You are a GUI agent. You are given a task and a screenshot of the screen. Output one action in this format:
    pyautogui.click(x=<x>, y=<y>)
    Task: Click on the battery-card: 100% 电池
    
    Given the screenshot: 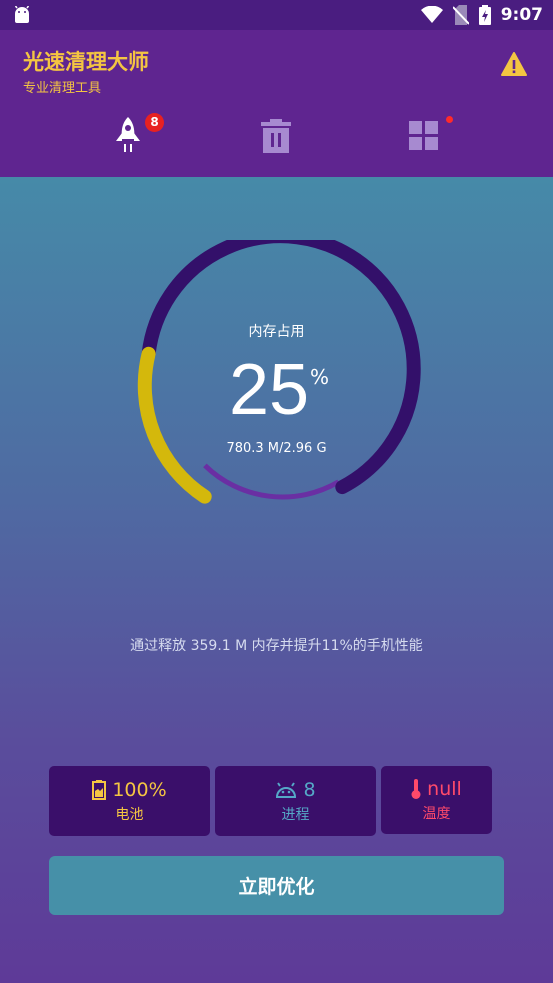 What is the action you would take?
    pyautogui.click(x=129, y=801)
    